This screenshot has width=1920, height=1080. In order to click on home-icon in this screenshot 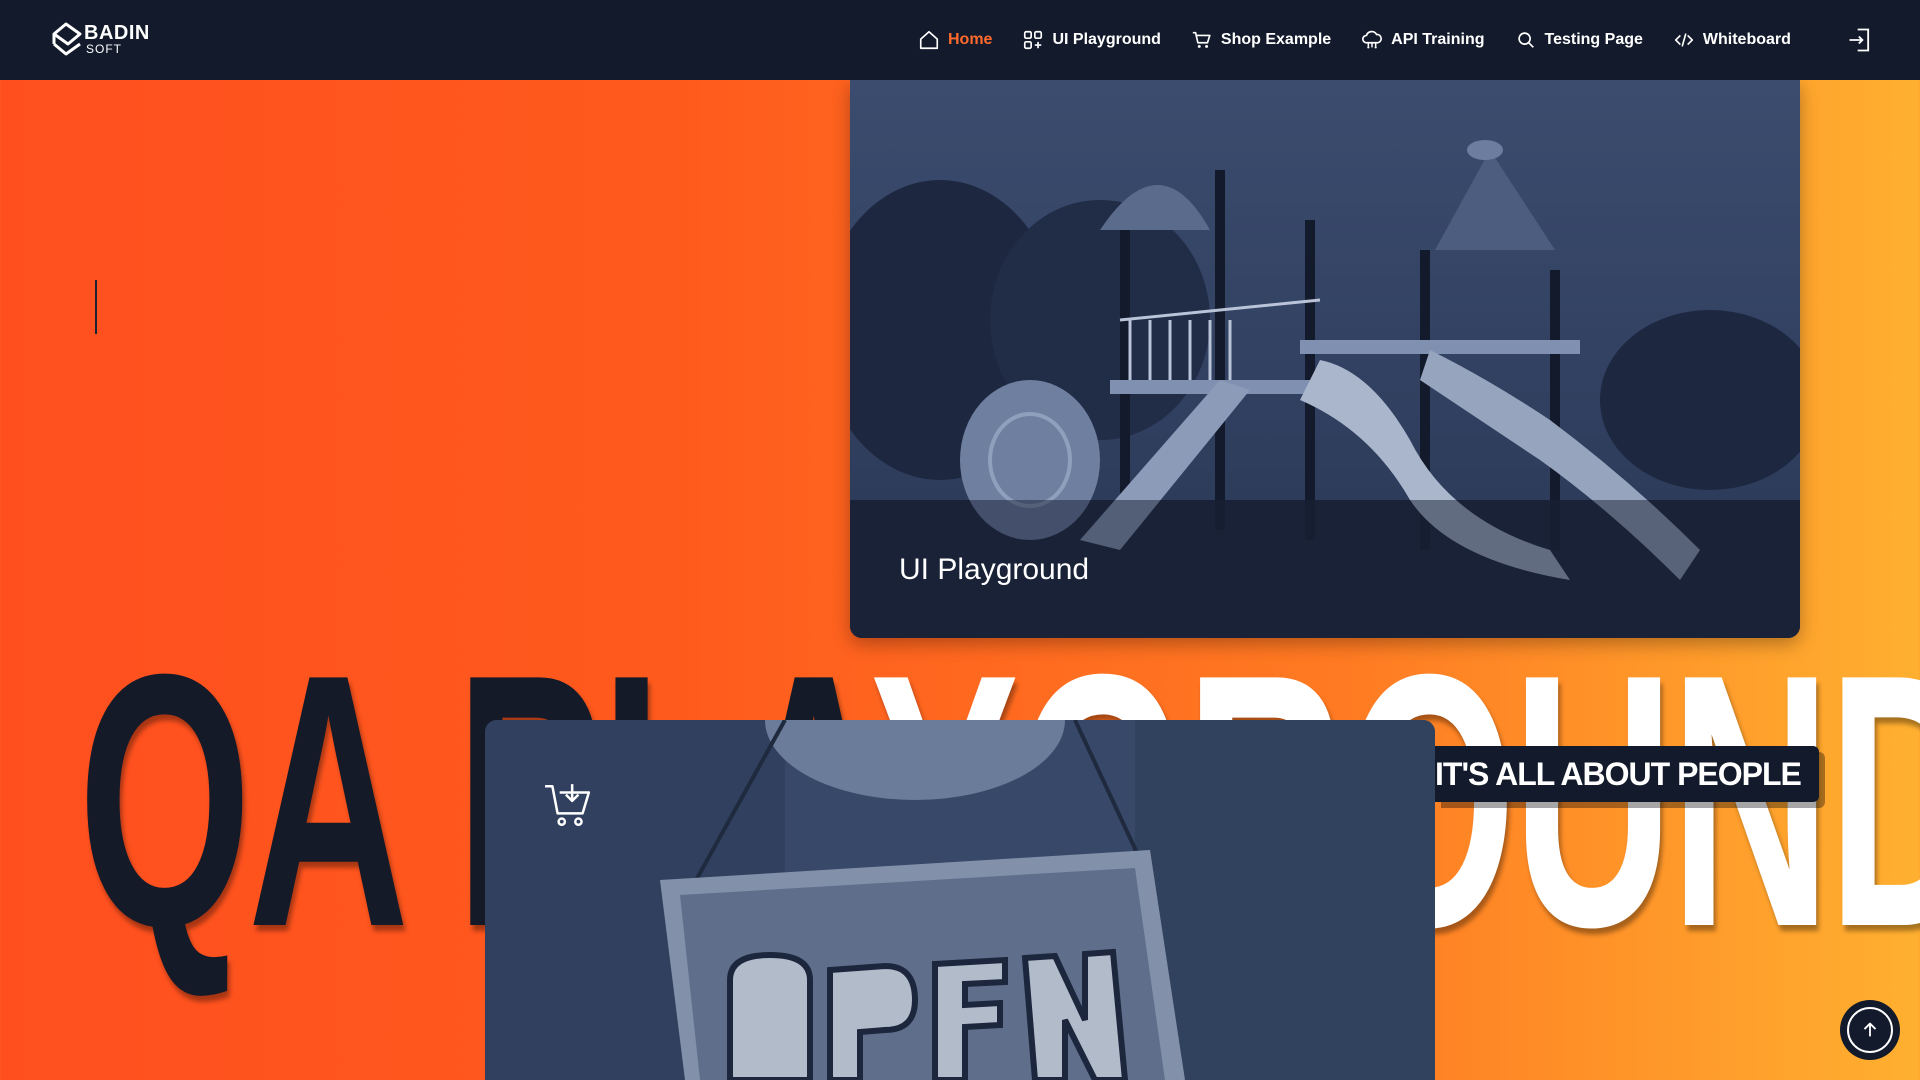, I will do `click(929, 40)`.